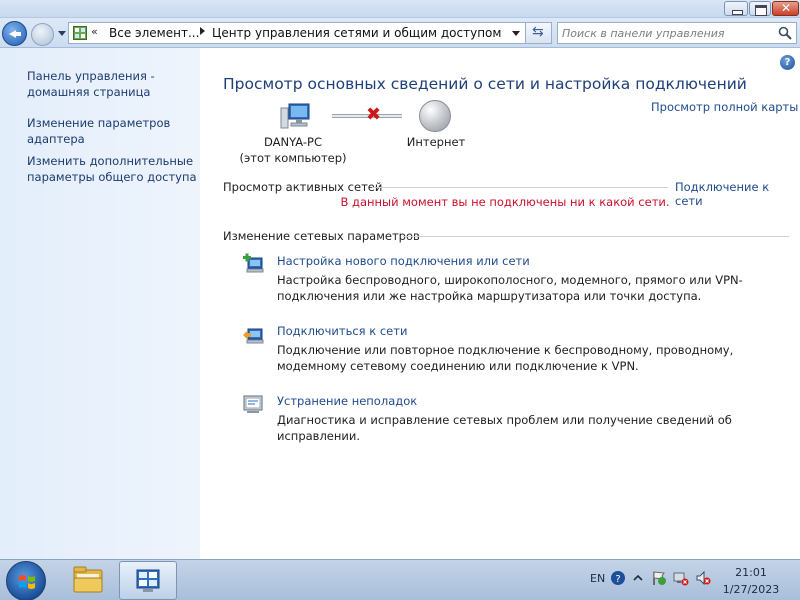 Image resolution: width=800 pixels, height=600 pixels. I want to click on internet-label: Интернет, so click(436, 142).